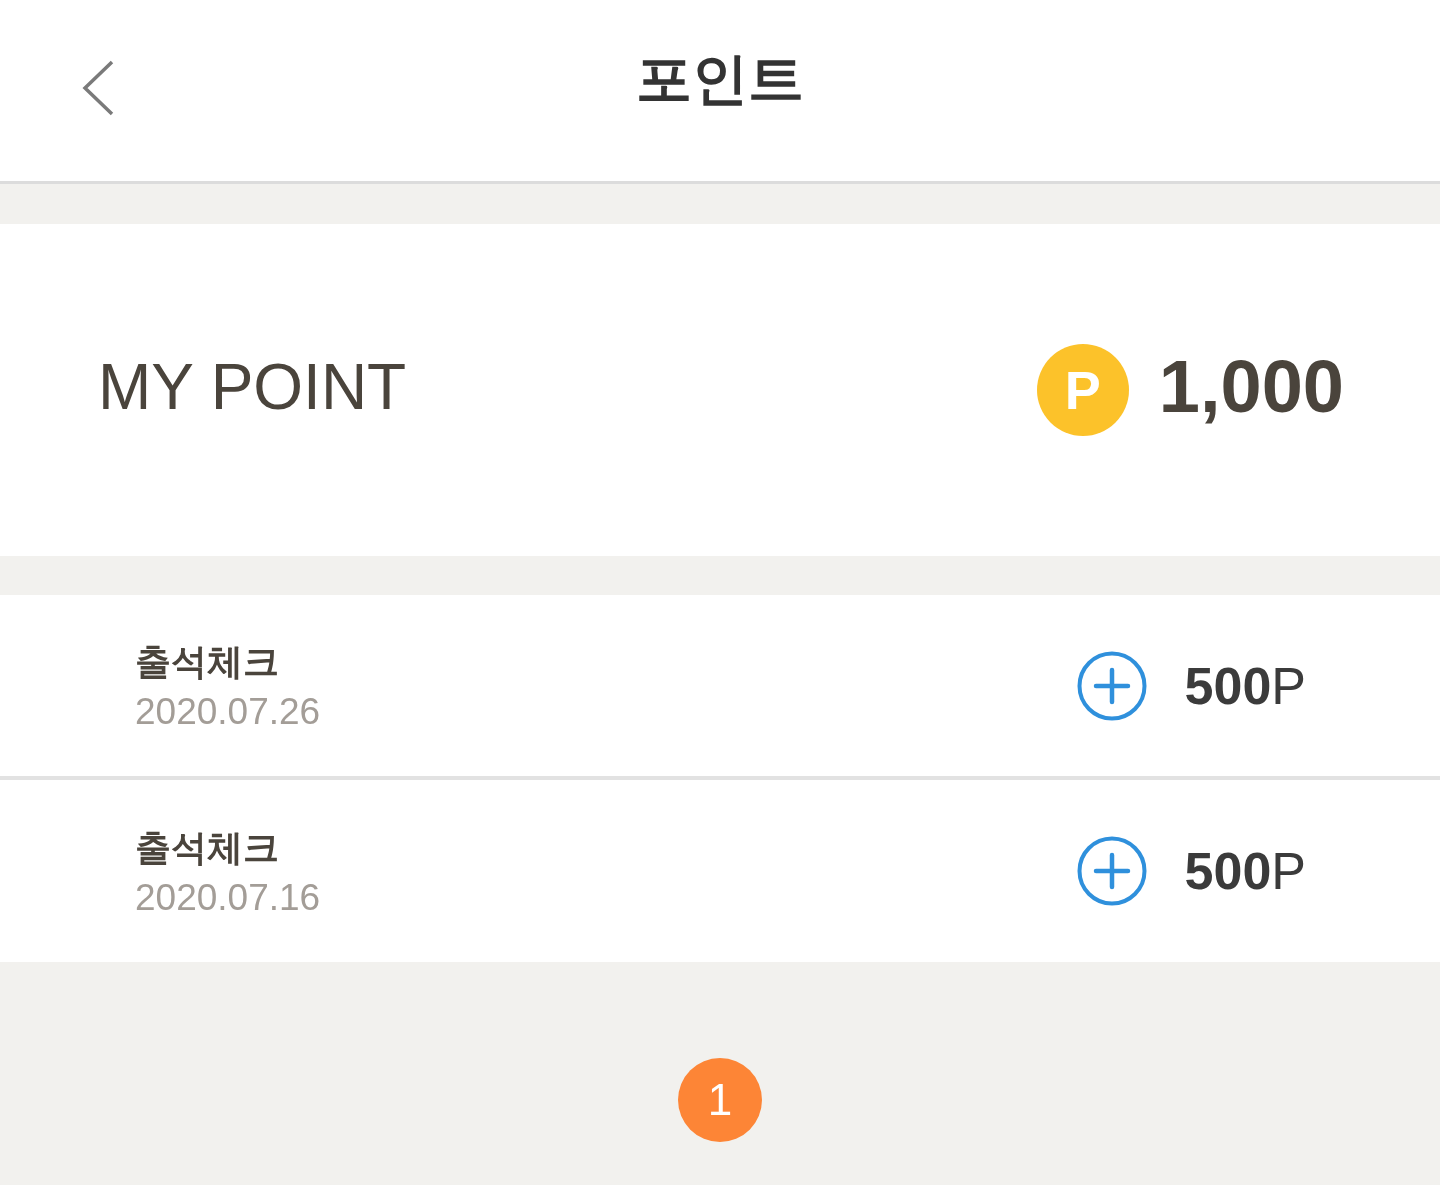 This screenshot has width=1440, height=1185. What do you see at coordinates (228, 712) in the screenshot?
I see `history-date: 2020.07.26` at bounding box center [228, 712].